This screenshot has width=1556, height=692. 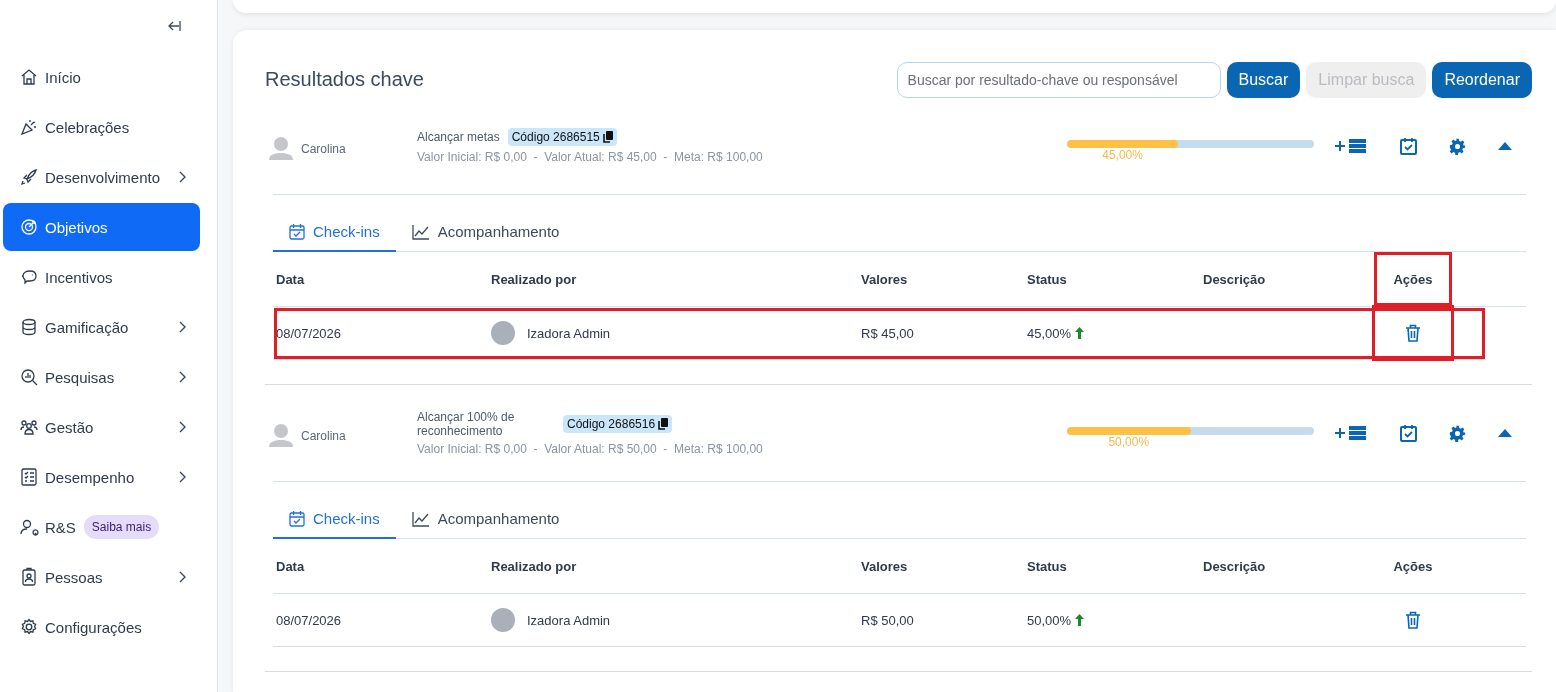 What do you see at coordinates (29, 177) in the screenshot?
I see `rocket-icon` at bounding box center [29, 177].